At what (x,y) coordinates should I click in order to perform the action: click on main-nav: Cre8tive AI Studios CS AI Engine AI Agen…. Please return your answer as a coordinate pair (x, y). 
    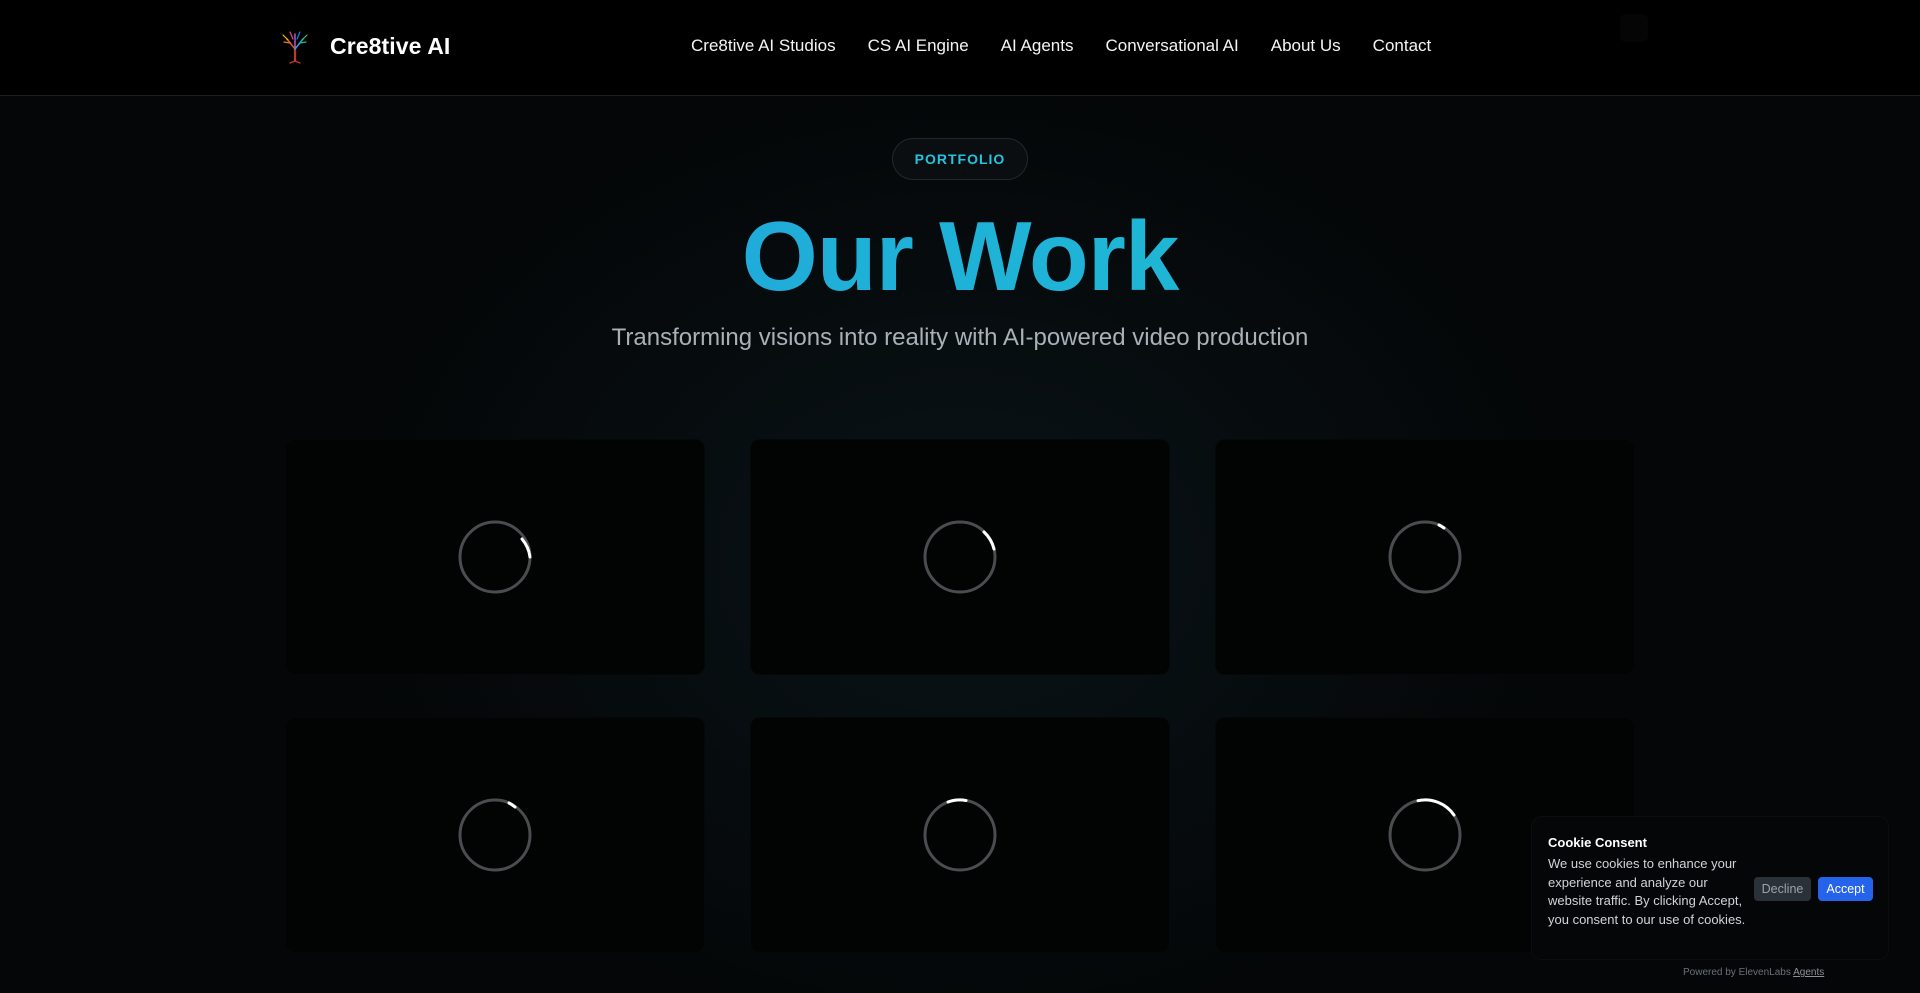
    Looking at the image, I should click on (1061, 46).